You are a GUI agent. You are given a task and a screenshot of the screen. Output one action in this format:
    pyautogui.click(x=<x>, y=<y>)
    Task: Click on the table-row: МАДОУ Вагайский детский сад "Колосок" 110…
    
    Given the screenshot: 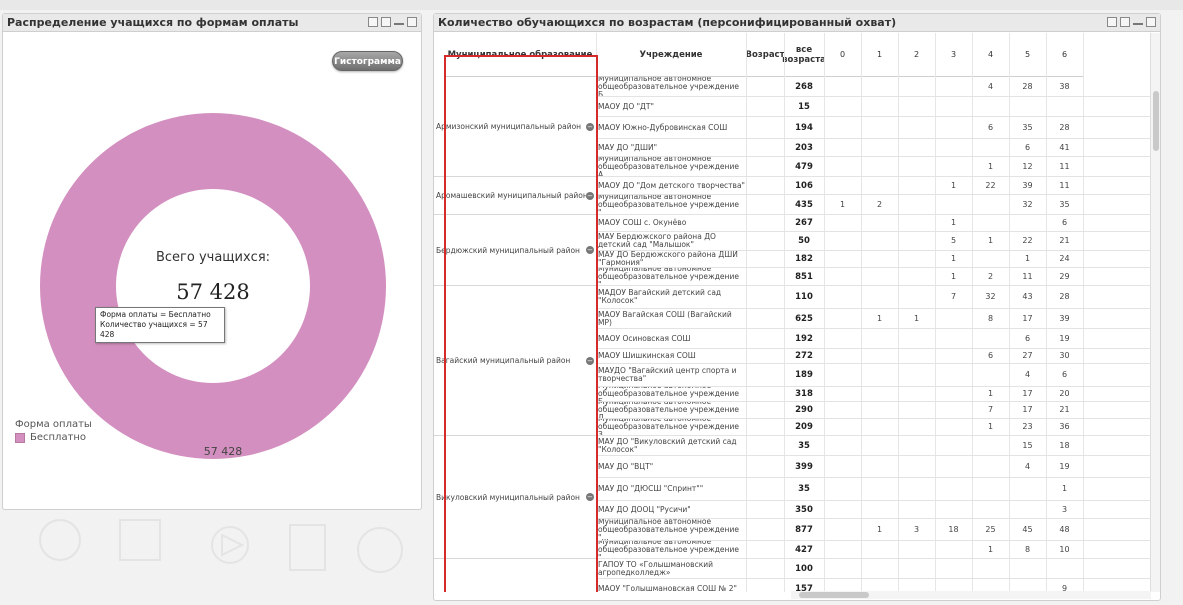 What is the action you would take?
    pyautogui.click(x=873, y=297)
    